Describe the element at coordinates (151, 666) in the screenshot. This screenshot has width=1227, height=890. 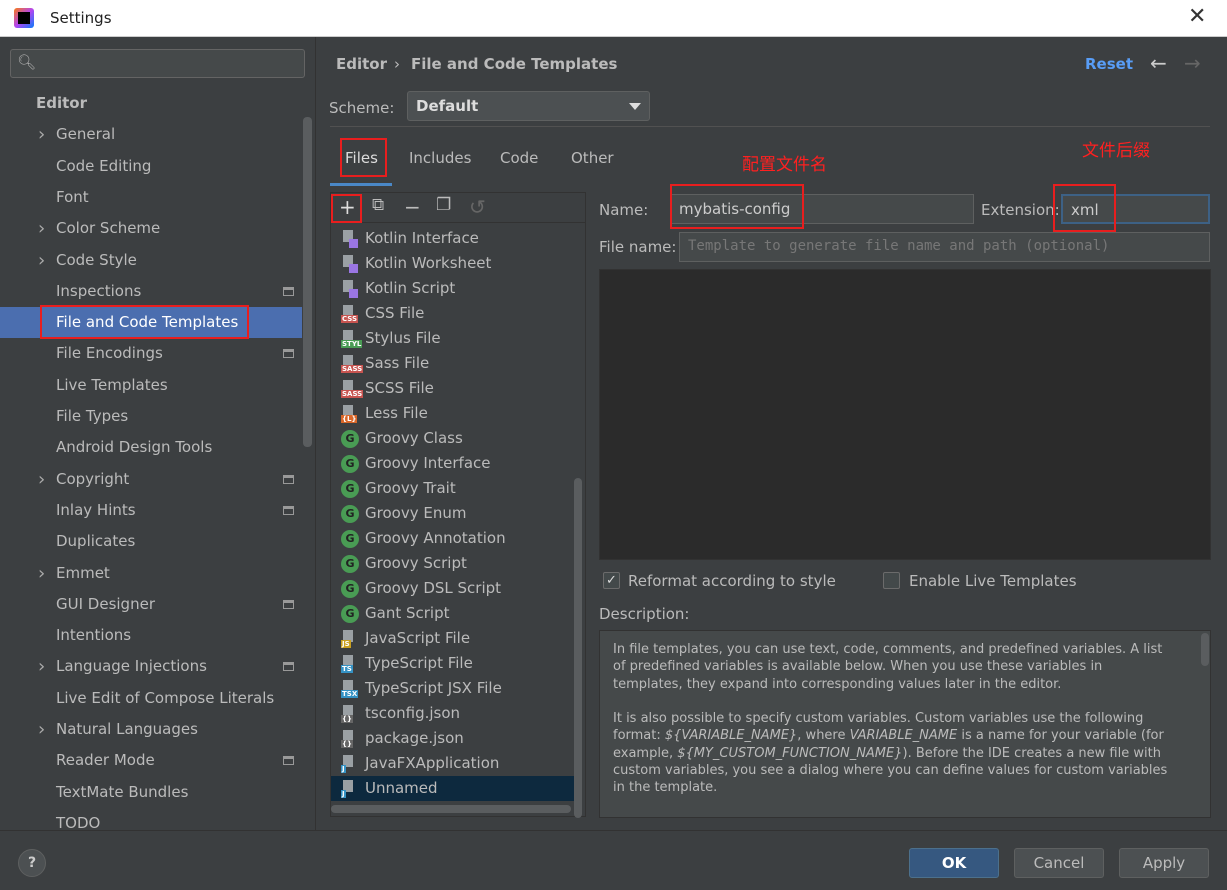
I see `sidebar-item-language-injections: › Language Injections` at that location.